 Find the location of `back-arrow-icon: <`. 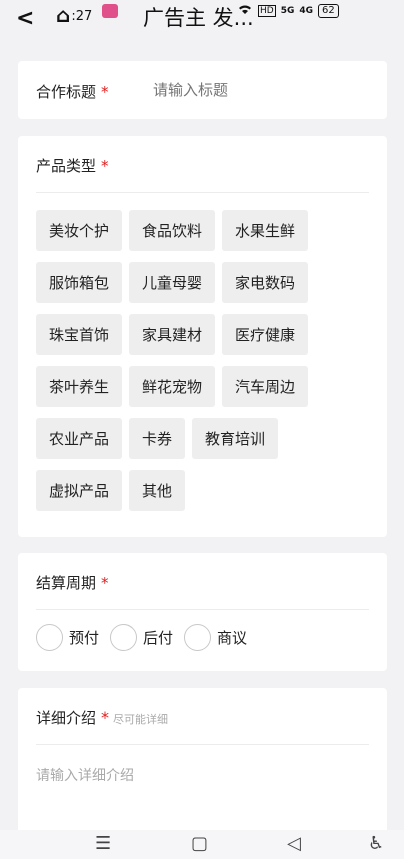

back-arrow-icon: < is located at coordinates (25, 18).